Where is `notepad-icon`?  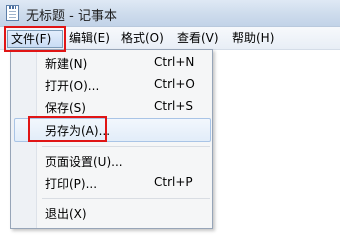 notepad-icon is located at coordinates (12, 13).